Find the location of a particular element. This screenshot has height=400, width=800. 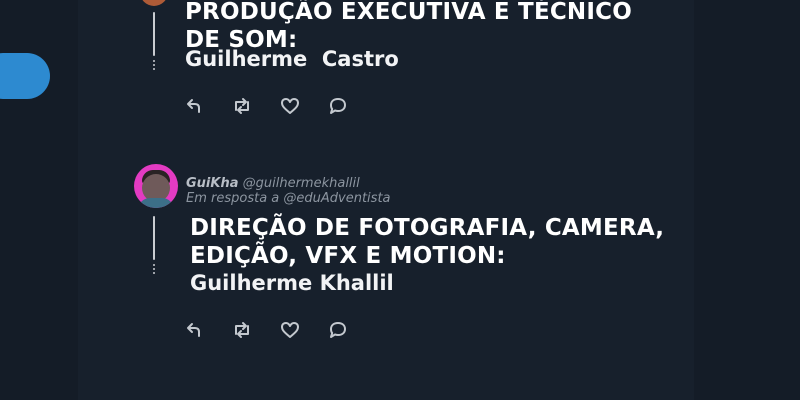

reply-to-text: Em resposta a @eduAdventista is located at coordinates (288, 198).